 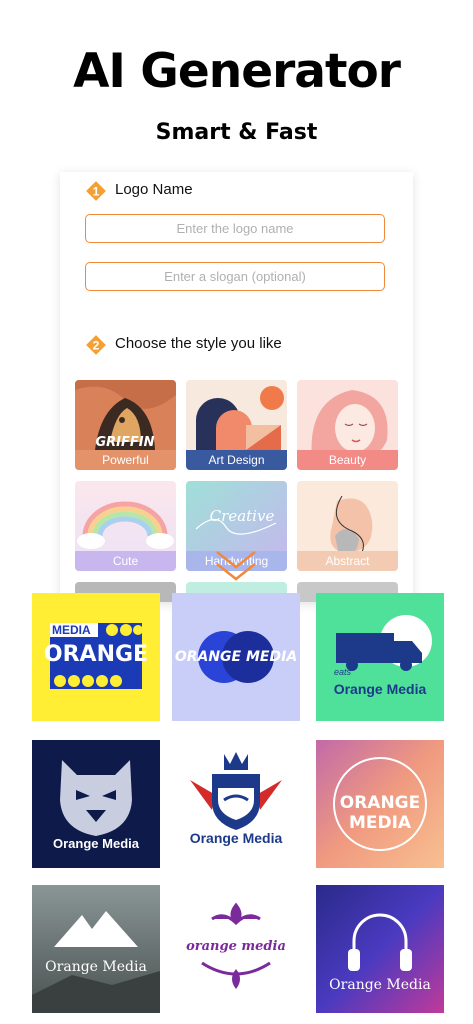 I want to click on style-tile-art-design: Art Design, so click(x=236, y=425).